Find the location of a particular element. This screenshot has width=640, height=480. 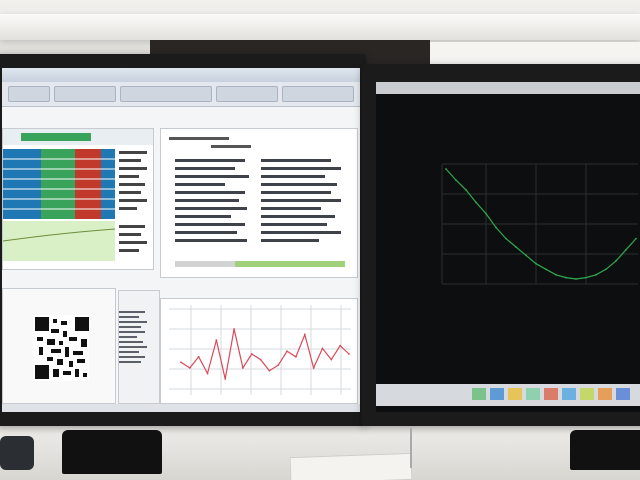

side-list-panel is located at coordinates (139, 347).